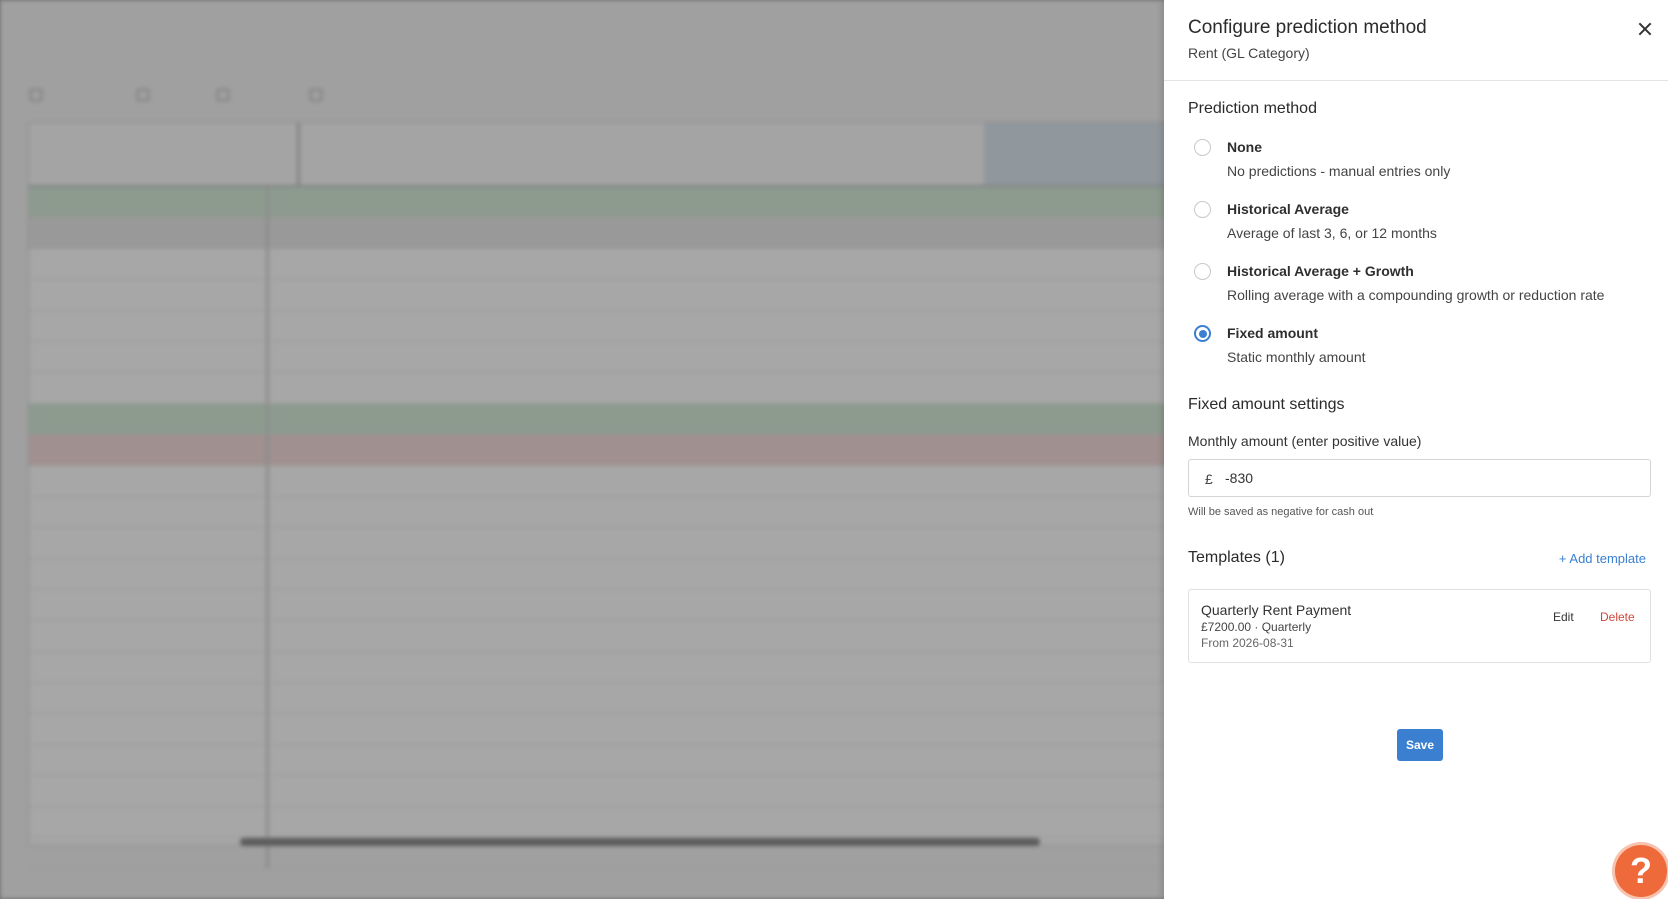 The image size is (1668, 899). I want to click on help-button: ?, so click(1641, 871).